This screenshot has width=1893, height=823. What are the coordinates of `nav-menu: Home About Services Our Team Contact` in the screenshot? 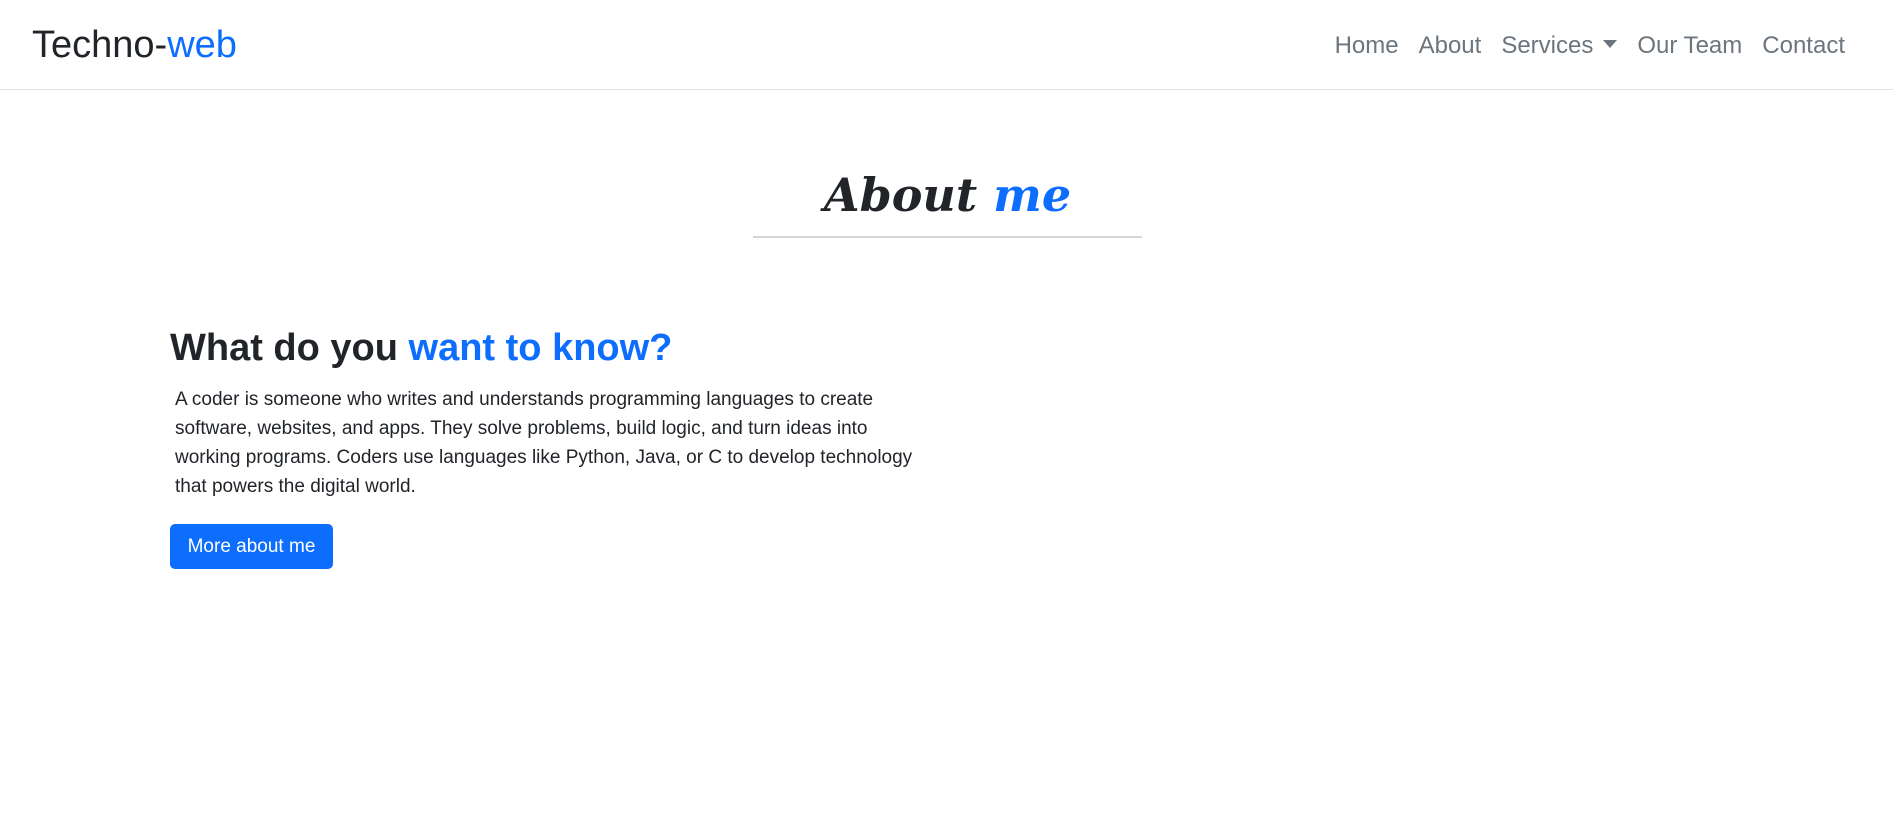 It's located at (1590, 46).